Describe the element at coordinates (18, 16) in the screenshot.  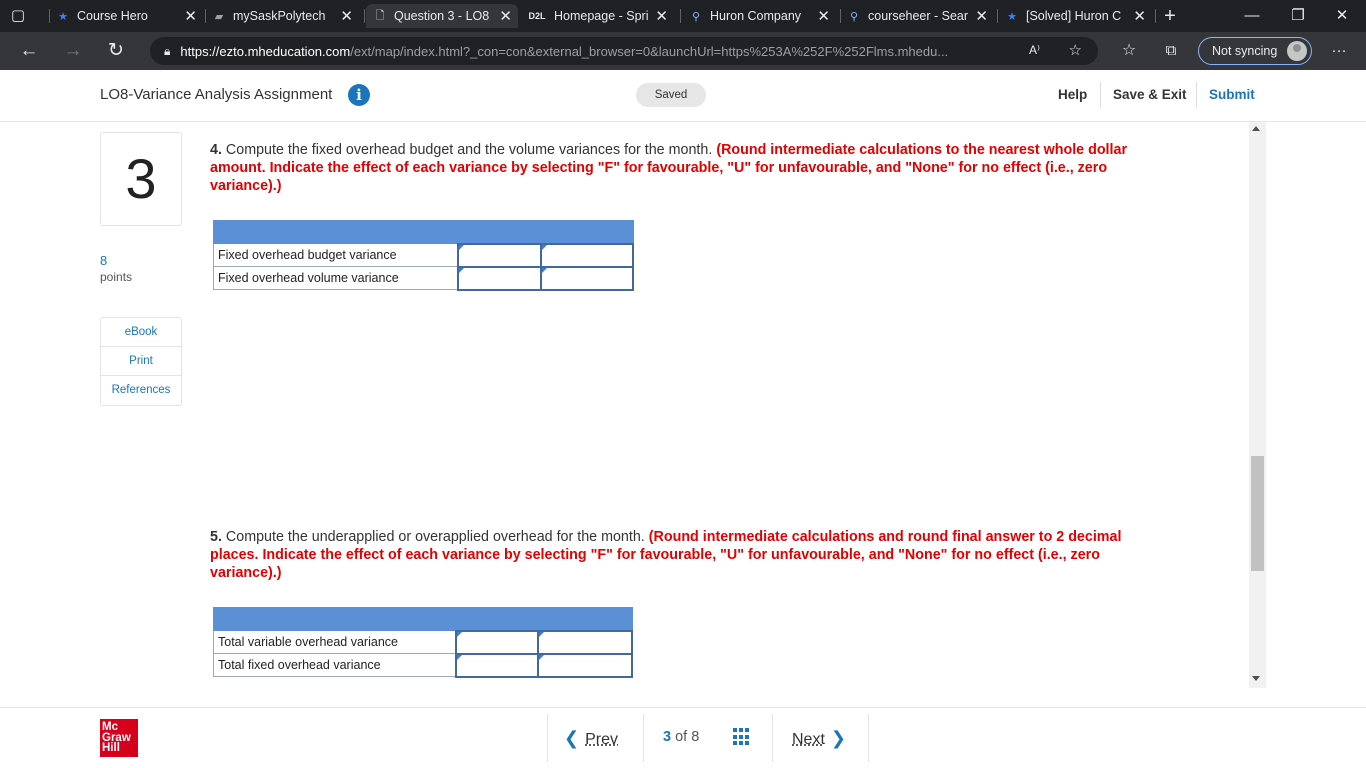
I see `tab-actions-icon: ▢` at that location.